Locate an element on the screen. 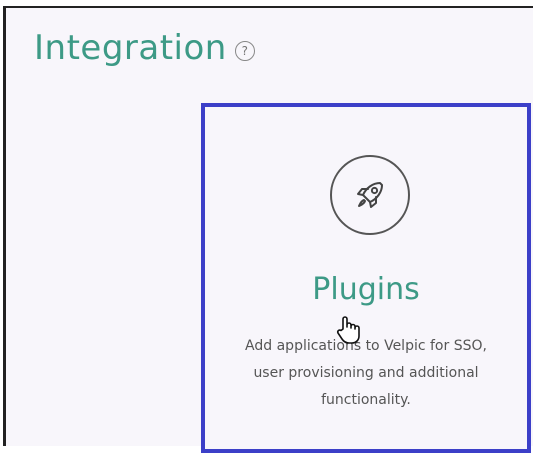  hand-pointer-icon is located at coordinates (348, 332).